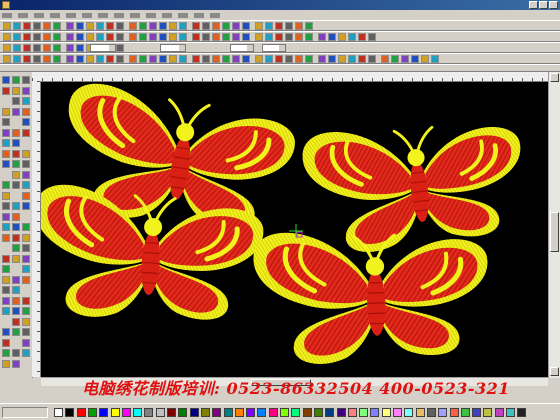  I want to click on close-button, so click(553, 5).